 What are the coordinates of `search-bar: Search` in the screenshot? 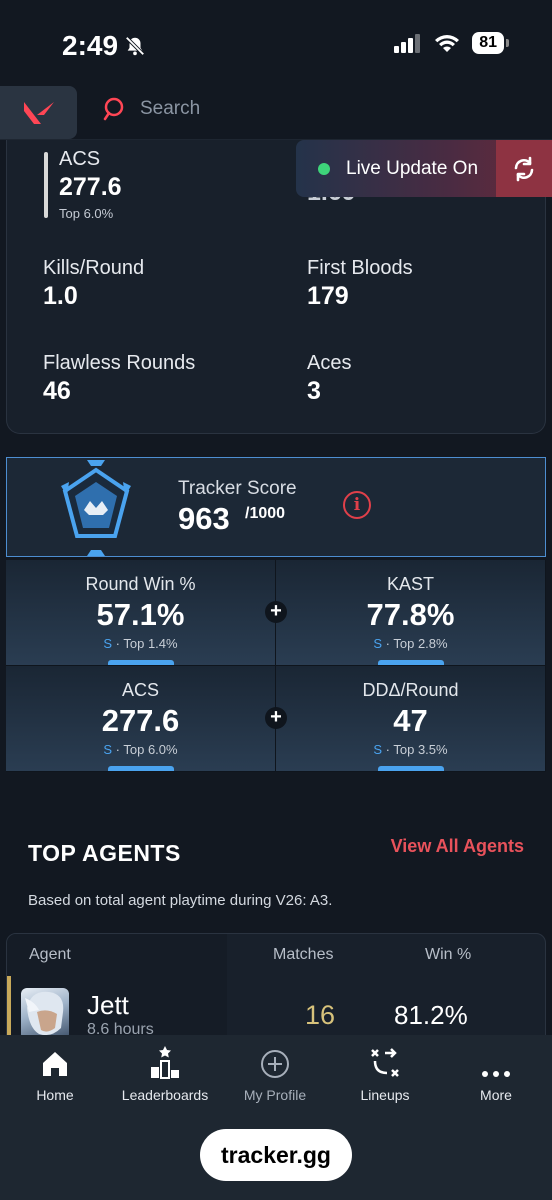 It's located at (151, 109).